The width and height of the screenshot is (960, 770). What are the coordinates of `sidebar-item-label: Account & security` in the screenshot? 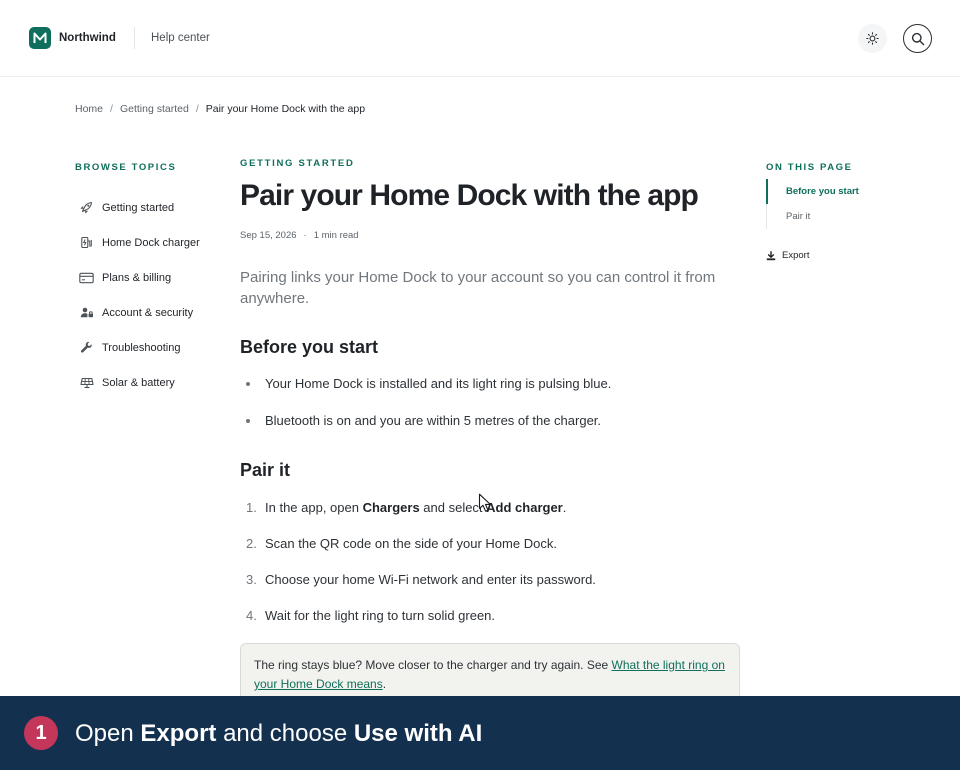 It's located at (148, 312).